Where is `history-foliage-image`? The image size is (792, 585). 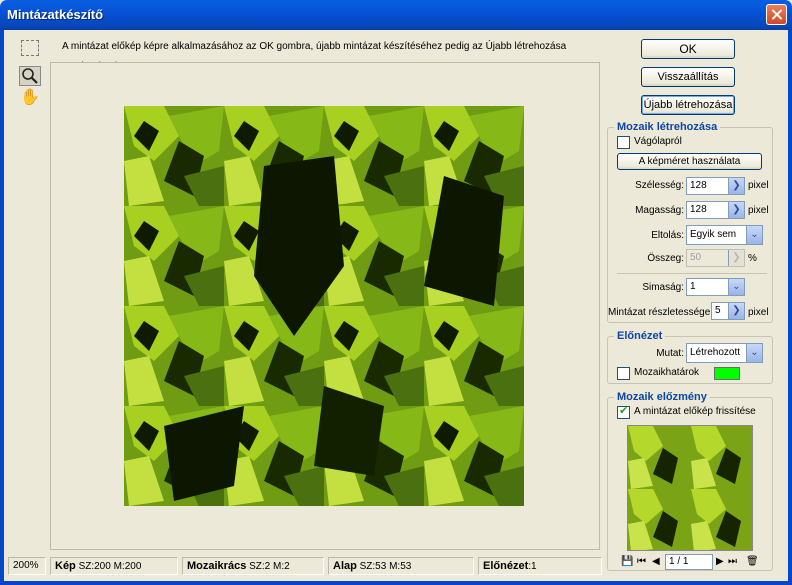
history-foliage-image is located at coordinates (690, 488).